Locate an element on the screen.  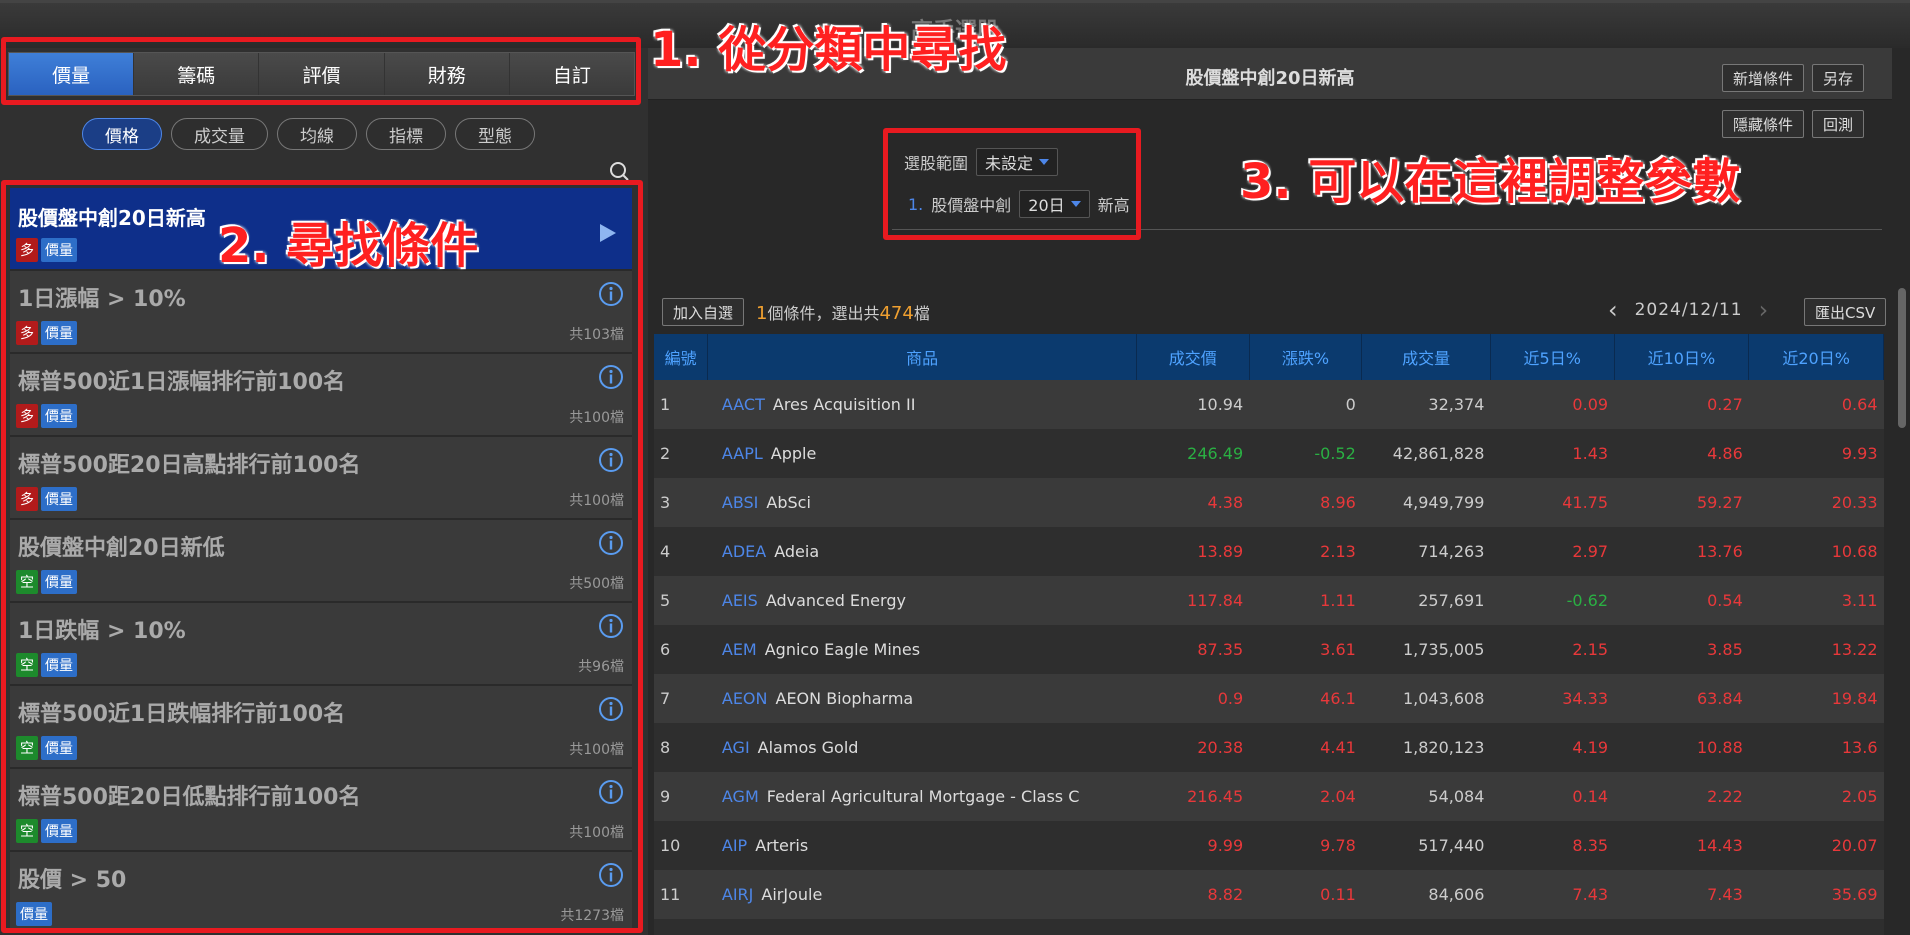
ticker: AAPL is located at coordinates (742, 453).